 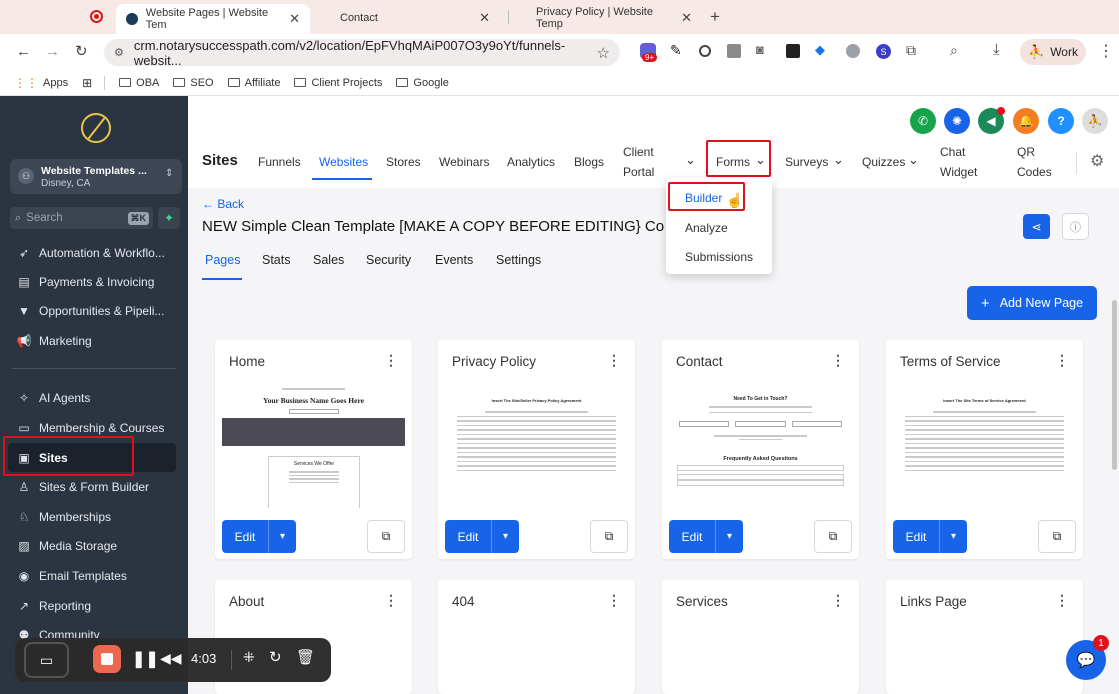 What do you see at coordinates (41, 83) in the screenshot?
I see `bookmark-apps: ⋮⋮ Apps` at bounding box center [41, 83].